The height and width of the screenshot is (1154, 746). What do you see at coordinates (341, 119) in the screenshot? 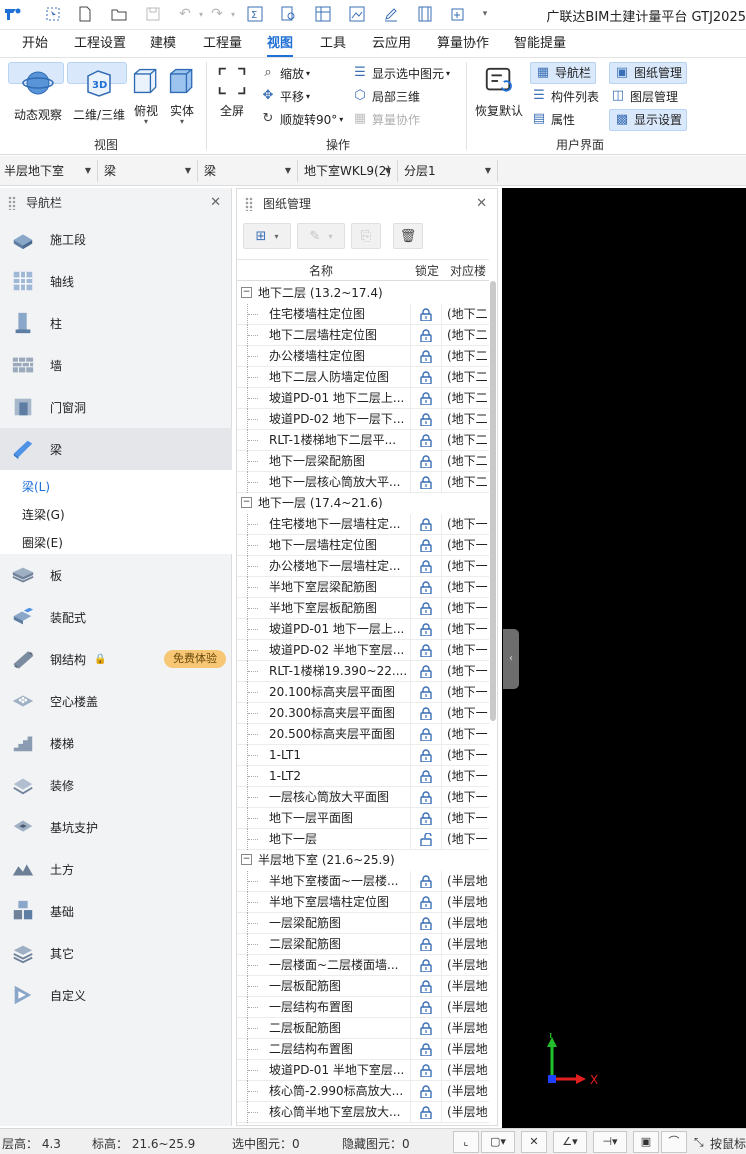
I see `rotate-dropdown-icon: ▾` at bounding box center [341, 119].